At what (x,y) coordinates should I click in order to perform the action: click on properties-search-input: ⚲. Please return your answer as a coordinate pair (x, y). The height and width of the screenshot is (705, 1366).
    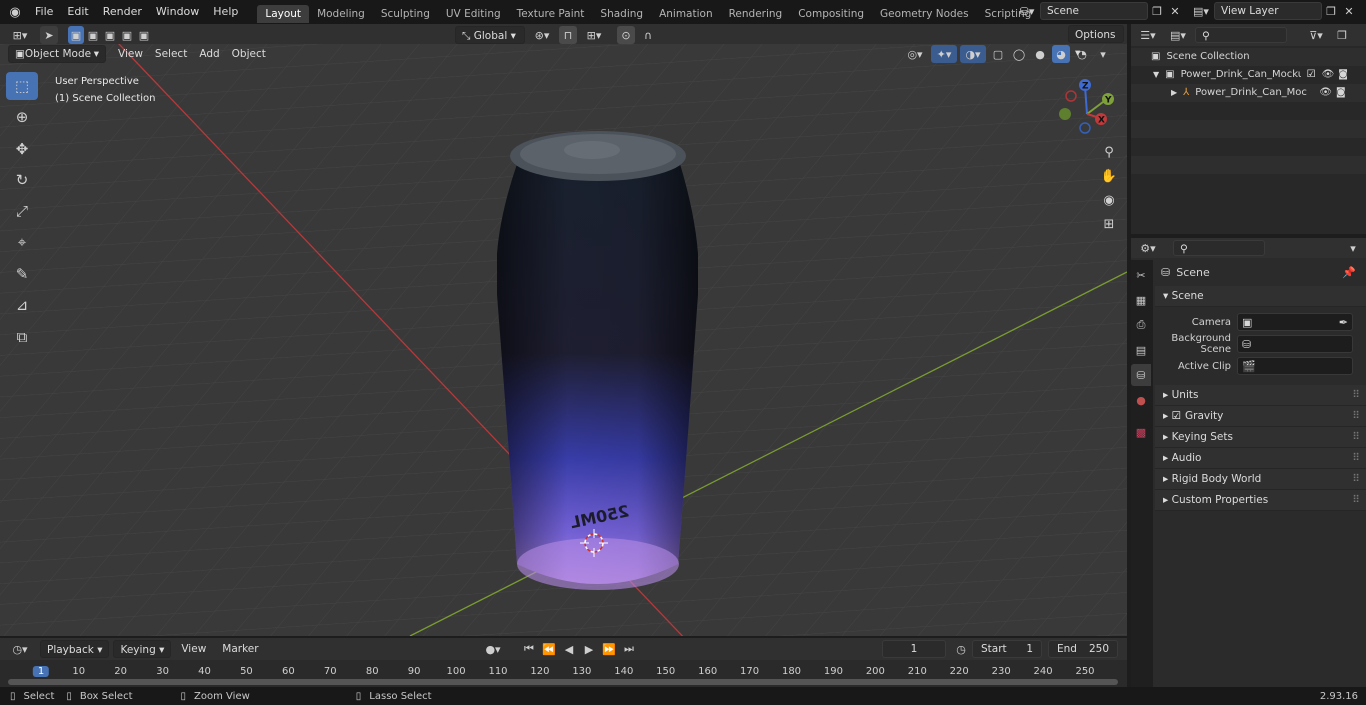
    Looking at the image, I should click on (1219, 248).